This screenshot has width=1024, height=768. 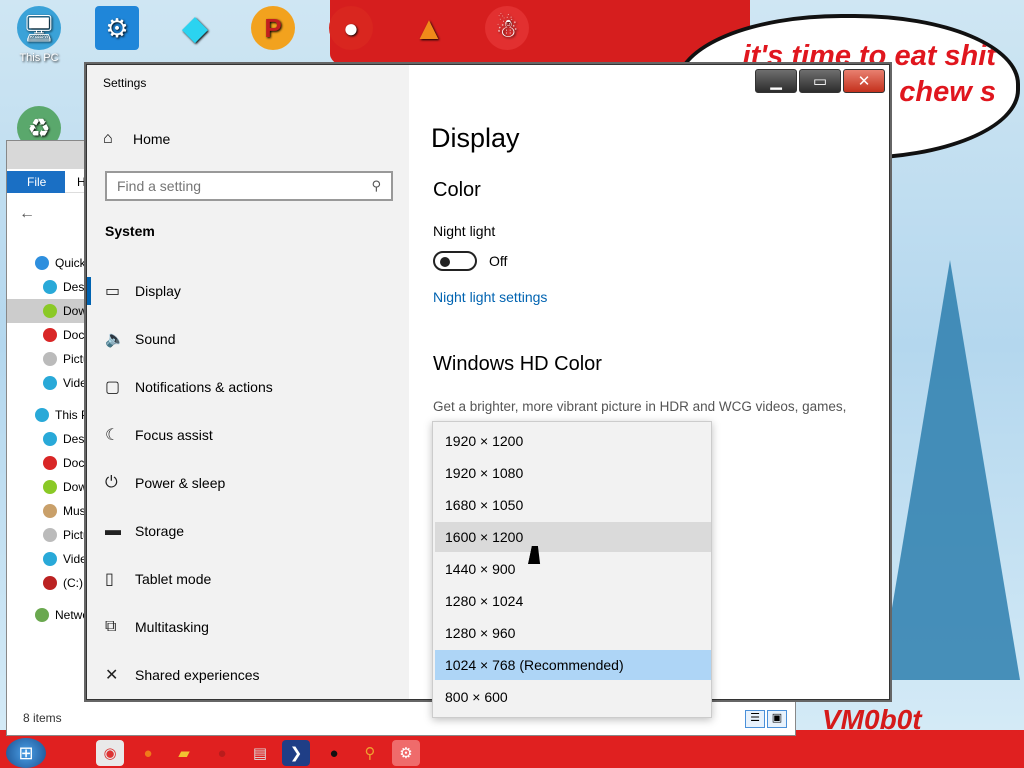 I want to click on window-title: Settings, so click(x=125, y=83).